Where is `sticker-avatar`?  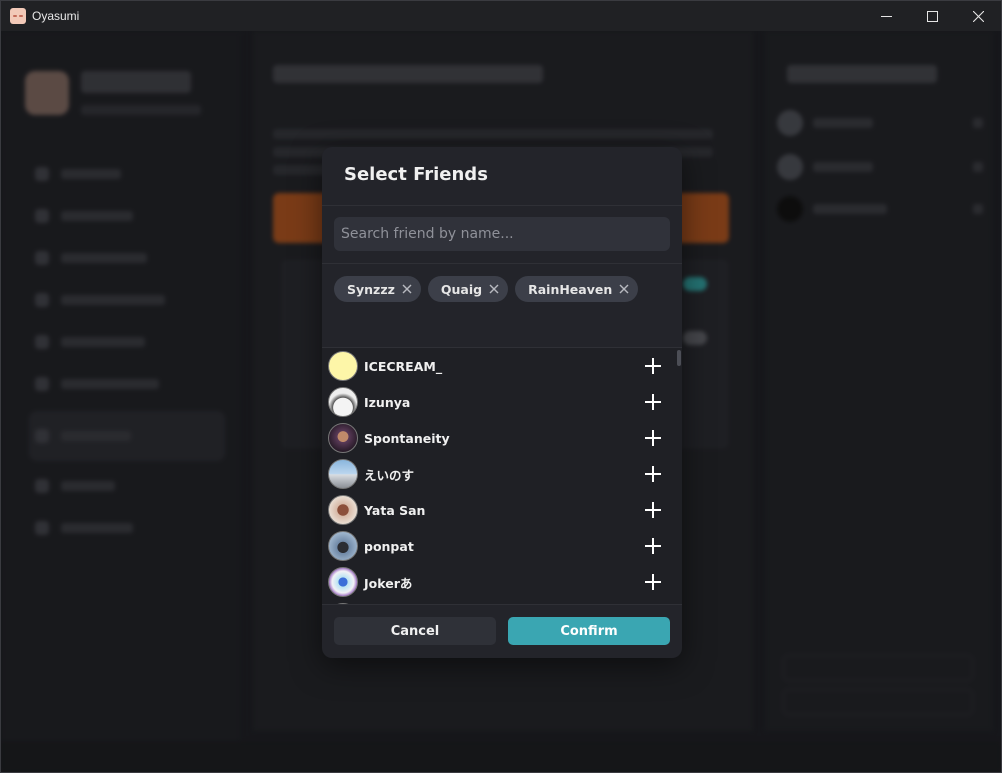
sticker-avatar is located at coordinates (343, 582).